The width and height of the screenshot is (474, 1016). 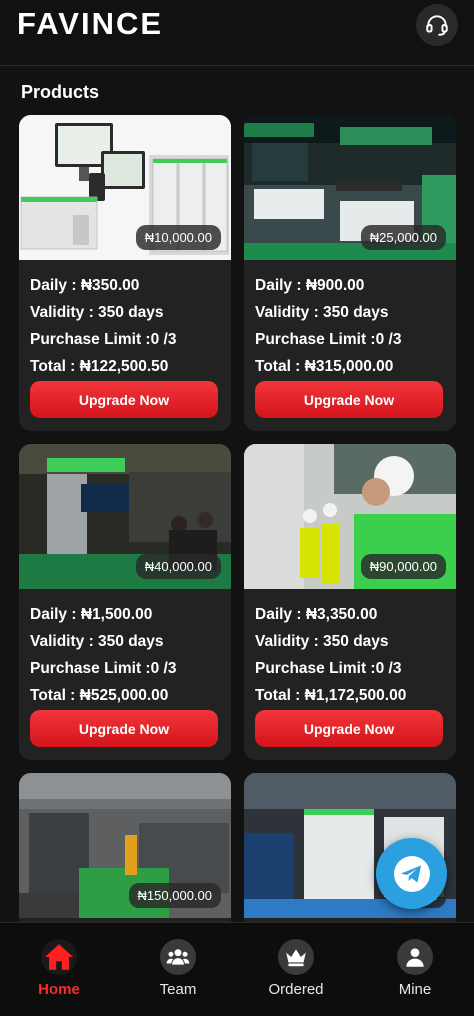 I want to click on app-header: FAVINCE, so click(x=237, y=33).